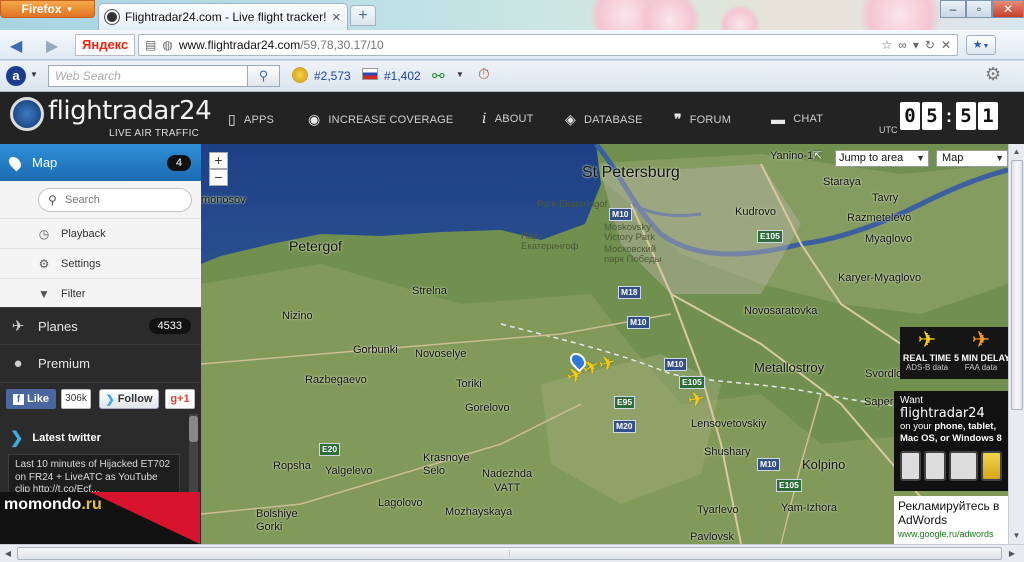  What do you see at coordinates (380, 119) in the screenshot?
I see `menu-increase-coverage: ◉ INCREASE COVERAGE` at bounding box center [380, 119].